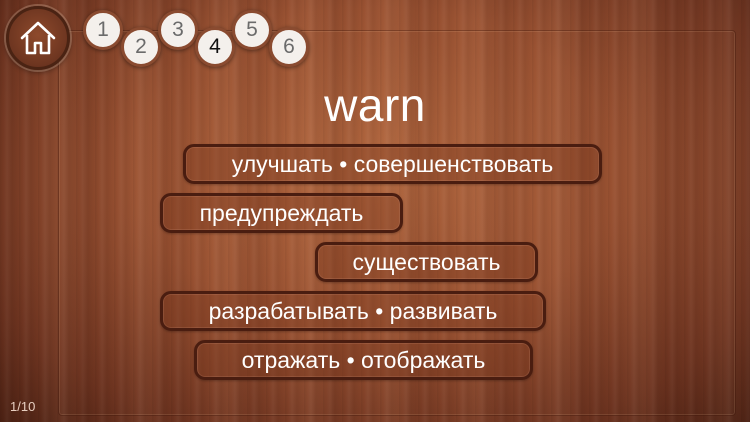 The image size is (750, 422). I want to click on answer-label: существовать, so click(426, 261).